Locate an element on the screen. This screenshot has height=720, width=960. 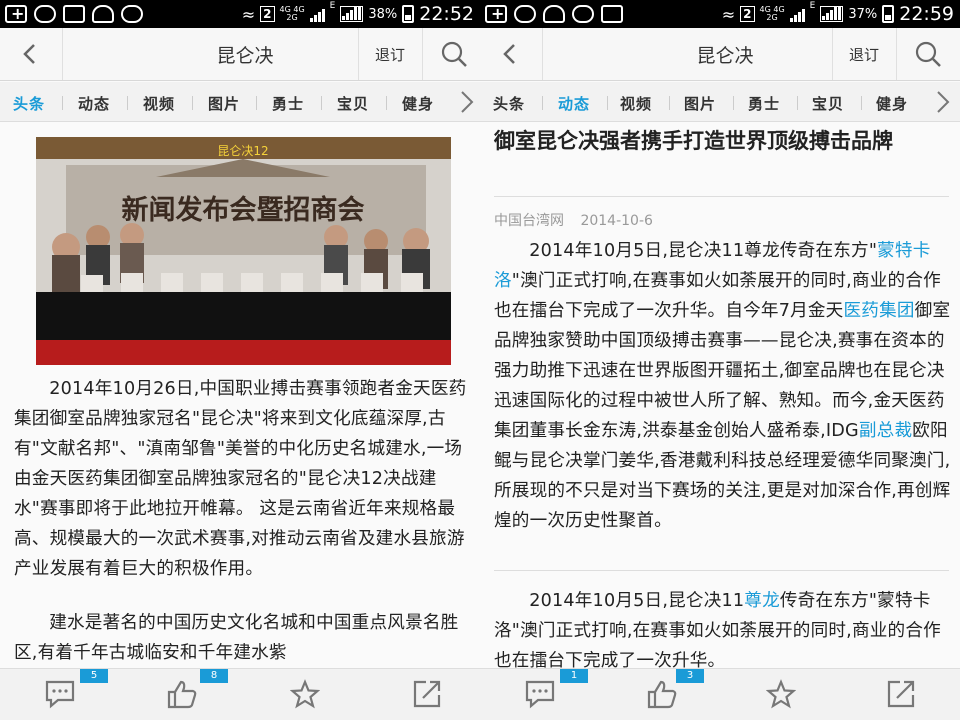
bottom-action-bar: 5 8 is located at coordinates (240, 694).